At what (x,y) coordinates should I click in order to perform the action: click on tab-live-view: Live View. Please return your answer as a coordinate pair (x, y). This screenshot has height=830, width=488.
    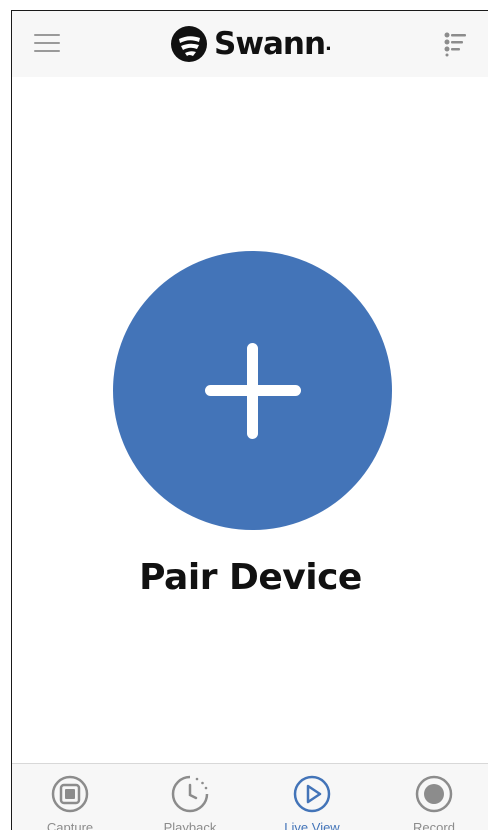
    Looking at the image, I should click on (312, 797).